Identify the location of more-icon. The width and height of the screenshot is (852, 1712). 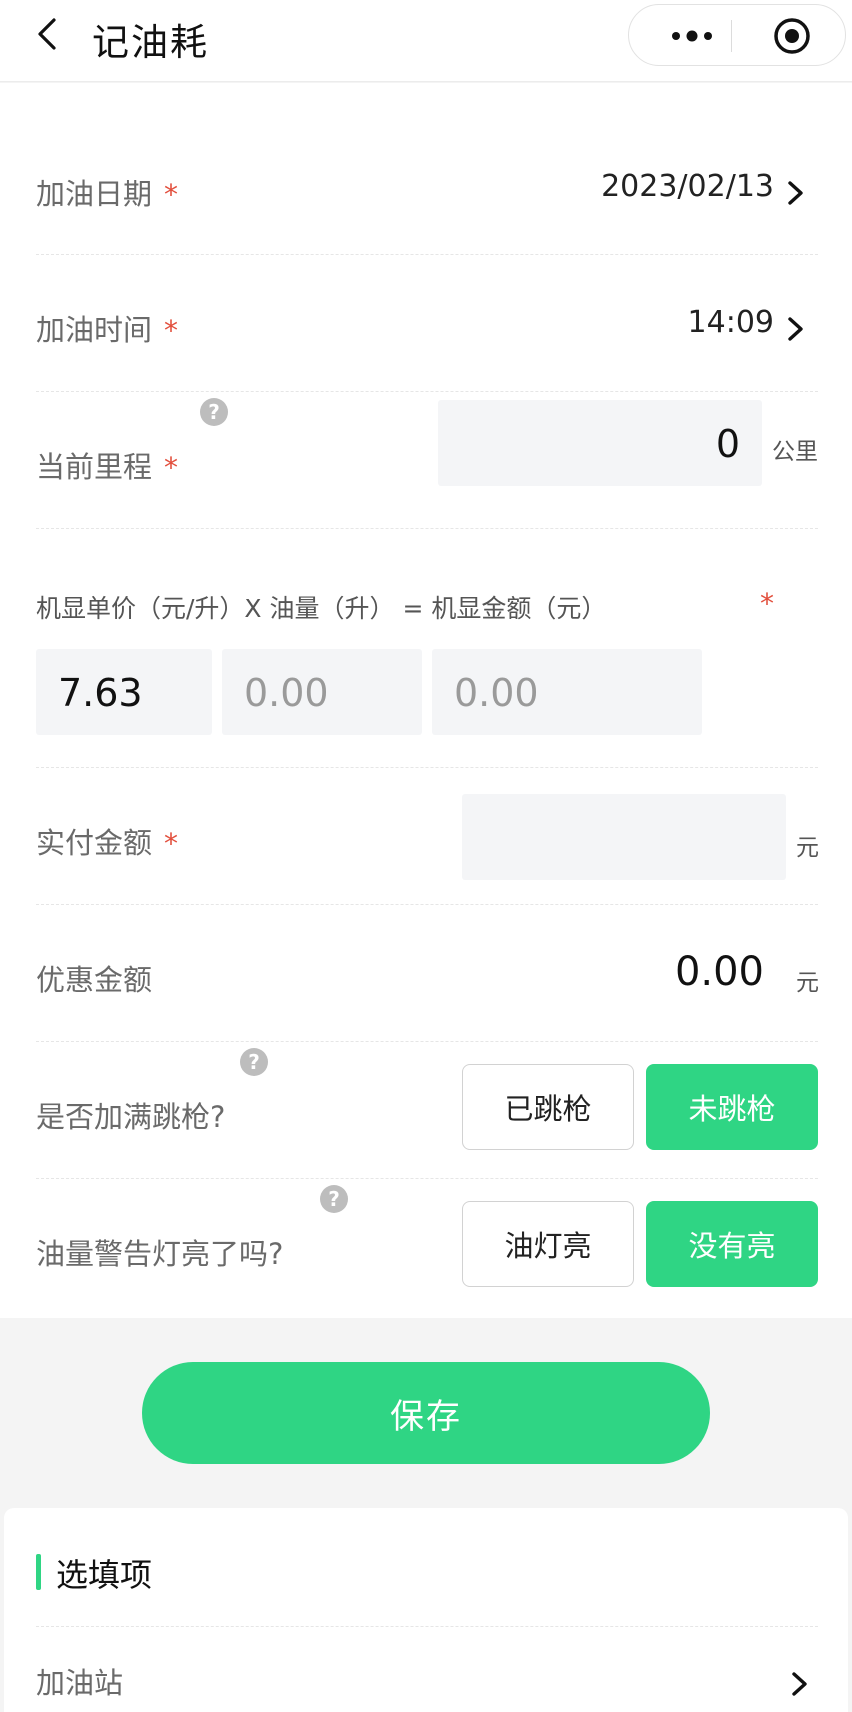
(692, 36).